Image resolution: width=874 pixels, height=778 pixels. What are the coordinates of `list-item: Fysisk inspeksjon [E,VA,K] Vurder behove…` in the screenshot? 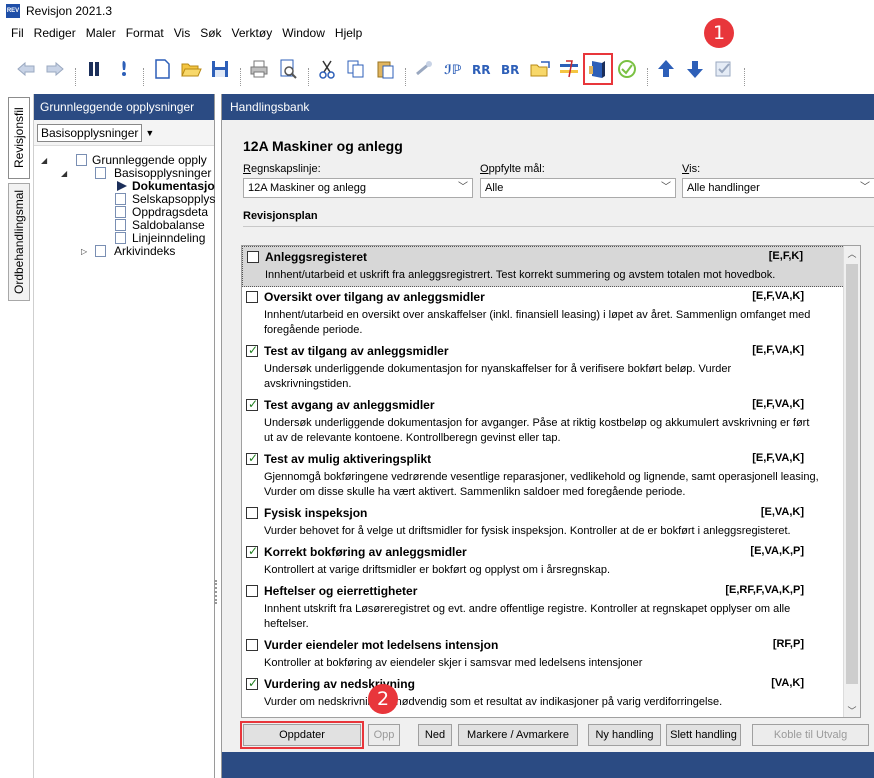 It's located at (543, 522).